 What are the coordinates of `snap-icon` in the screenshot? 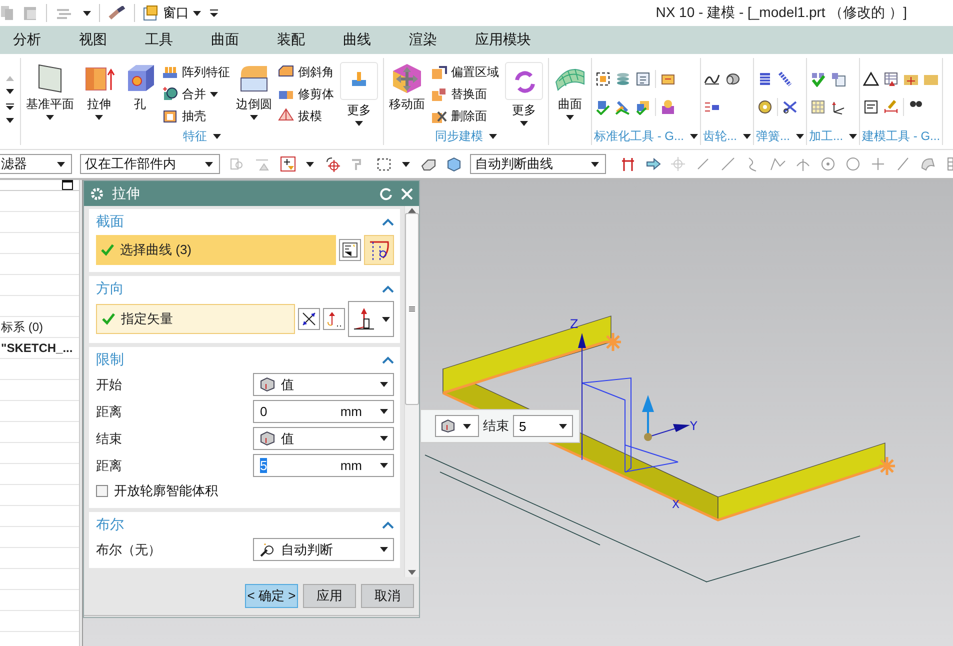 It's located at (288, 164).